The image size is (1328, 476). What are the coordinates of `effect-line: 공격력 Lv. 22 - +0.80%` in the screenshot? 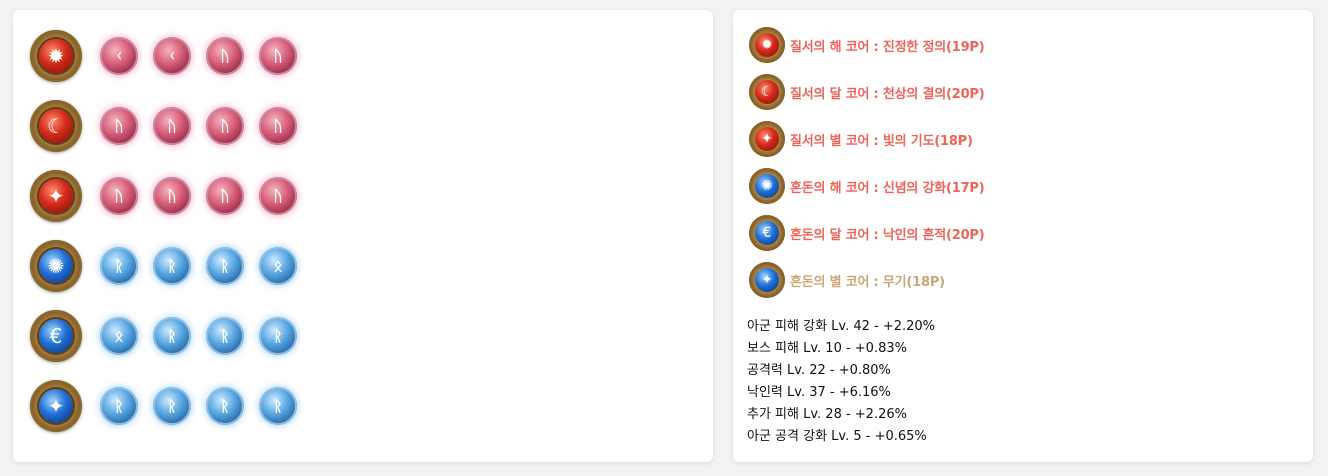 It's located at (819, 370).